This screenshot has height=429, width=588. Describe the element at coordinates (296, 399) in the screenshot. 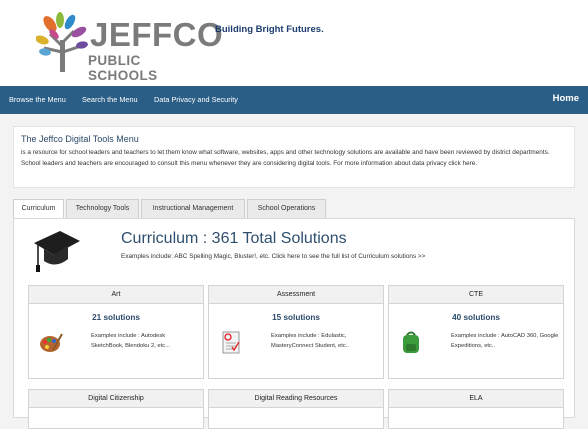

I see `card-title: Digital Reading Resources` at that location.